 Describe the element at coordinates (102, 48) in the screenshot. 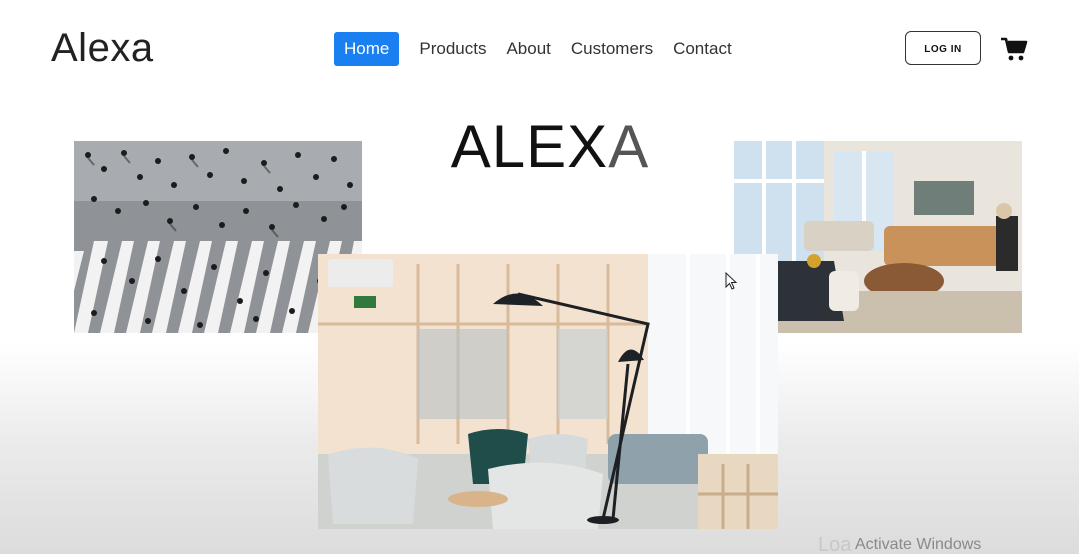

I see `brand-logo: Alexa` at that location.